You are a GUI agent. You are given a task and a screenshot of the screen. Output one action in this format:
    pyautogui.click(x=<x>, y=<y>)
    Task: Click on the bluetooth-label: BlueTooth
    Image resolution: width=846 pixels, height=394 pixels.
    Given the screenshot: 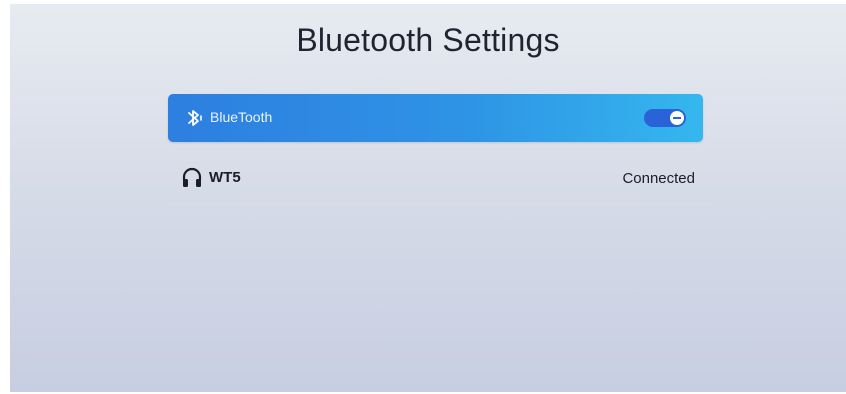 What is the action you would take?
    pyautogui.click(x=241, y=117)
    